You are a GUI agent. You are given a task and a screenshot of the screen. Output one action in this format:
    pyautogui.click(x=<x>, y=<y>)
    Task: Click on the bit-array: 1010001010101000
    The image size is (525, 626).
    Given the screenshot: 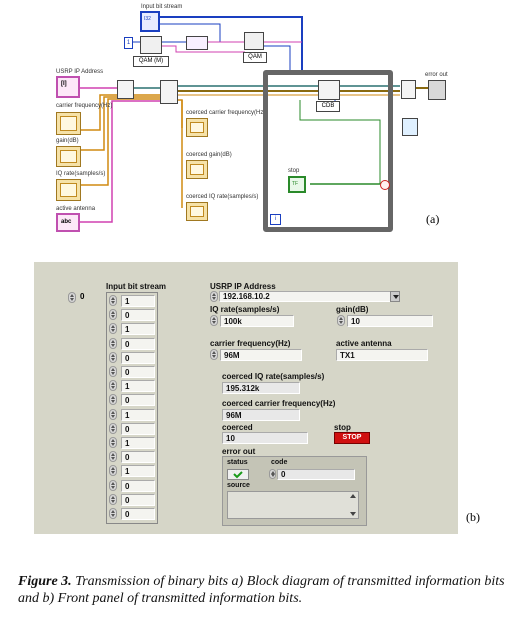 What is the action you would take?
    pyautogui.click(x=132, y=408)
    